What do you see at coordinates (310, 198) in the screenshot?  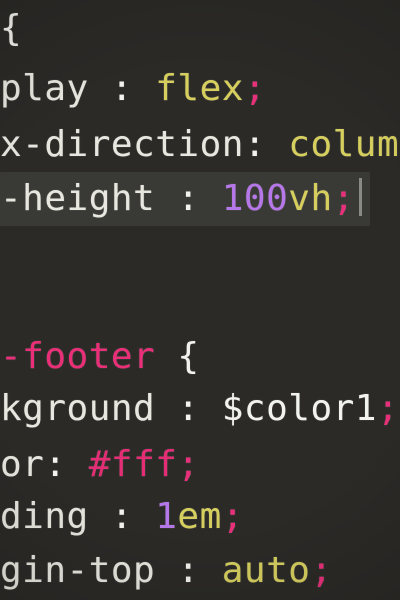 I see `code-token: vh` at bounding box center [310, 198].